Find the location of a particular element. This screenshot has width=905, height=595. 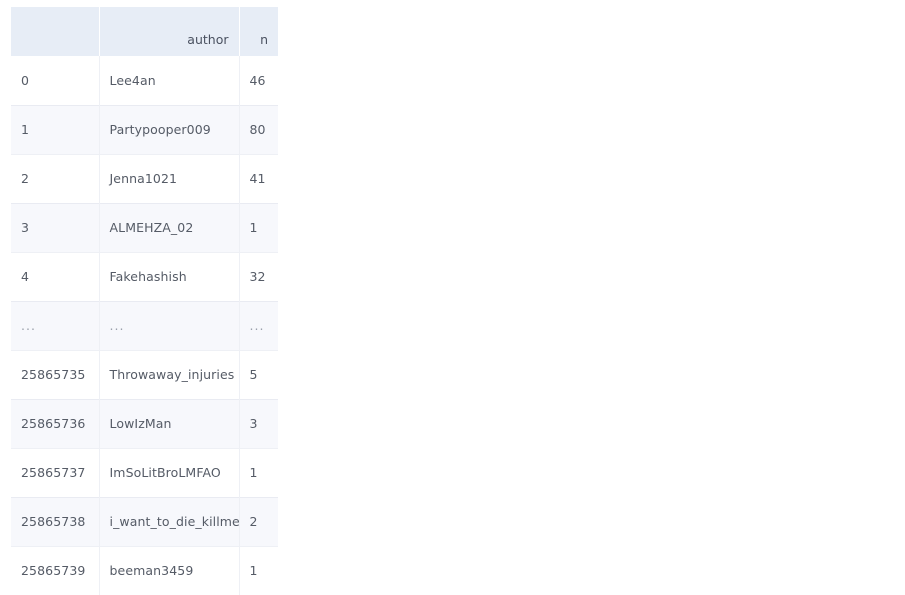

table-row: 4 Fakehashish 32 is located at coordinates (144, 276).